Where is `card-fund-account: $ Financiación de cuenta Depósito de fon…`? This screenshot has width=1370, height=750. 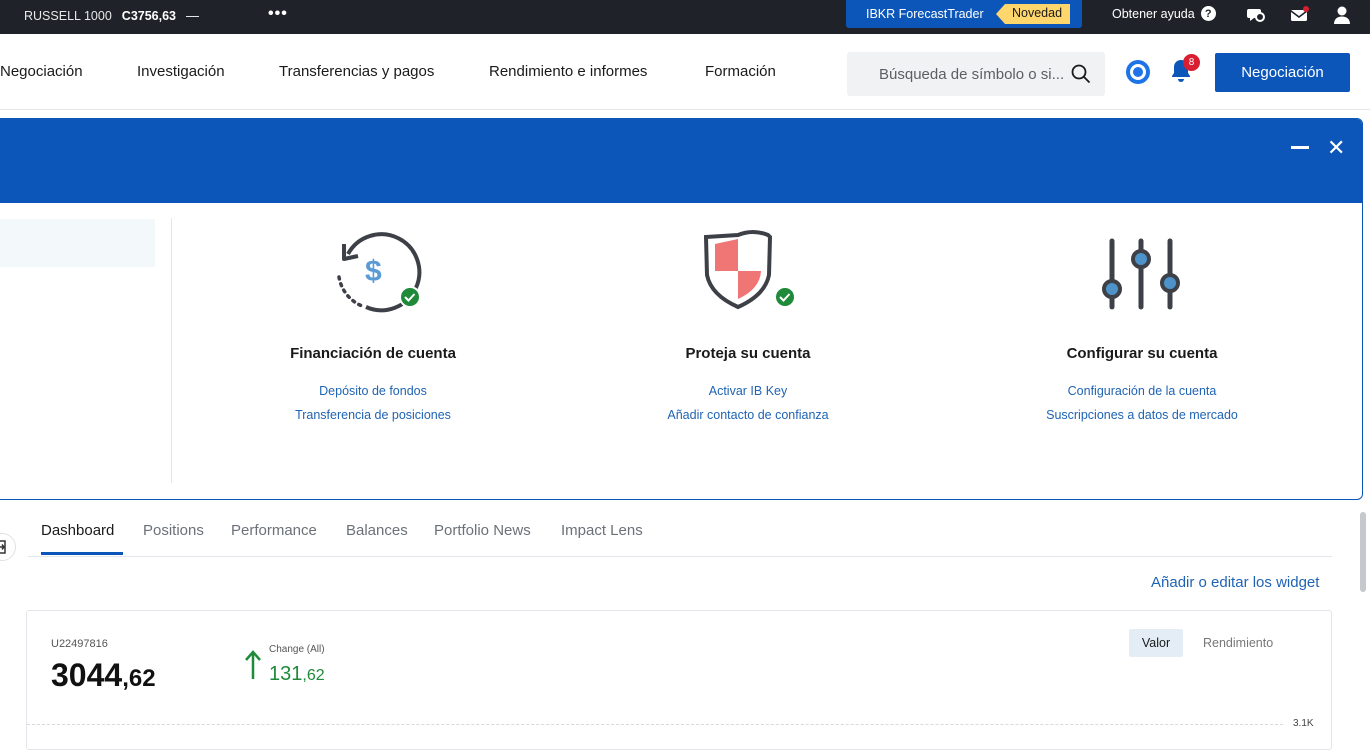
card-fund-account: $ Financiación de cuenta Depósito de fon… is located at coordinates (373, 325).